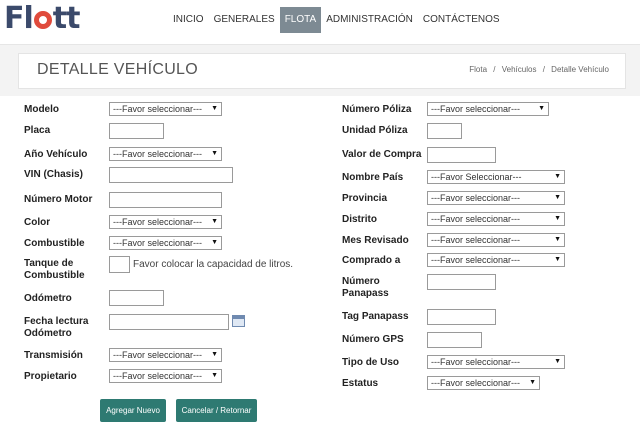  What do you see at coordinates (478, 69) in the screenshot?
I see `breadcrumb-flota: Flota` at bounding box center [478, 69].